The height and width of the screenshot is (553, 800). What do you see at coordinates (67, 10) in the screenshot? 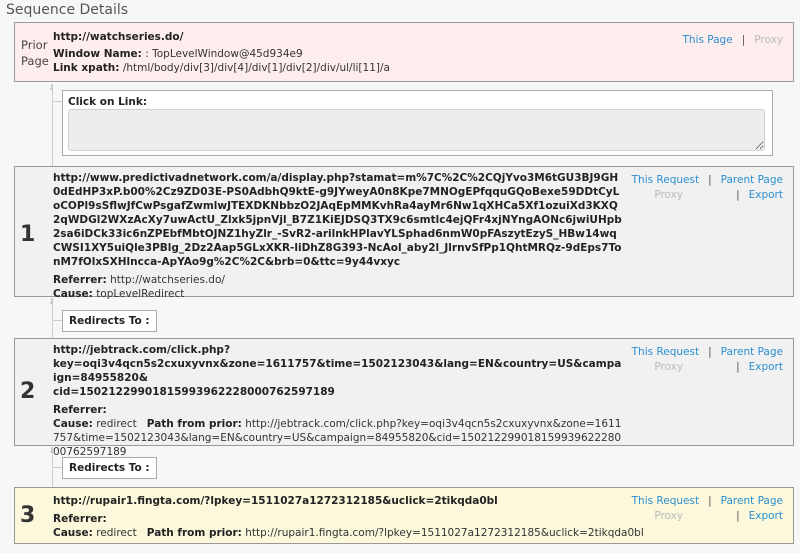
I see `page-title: Sequence Details` at bounding box center [67, 10].